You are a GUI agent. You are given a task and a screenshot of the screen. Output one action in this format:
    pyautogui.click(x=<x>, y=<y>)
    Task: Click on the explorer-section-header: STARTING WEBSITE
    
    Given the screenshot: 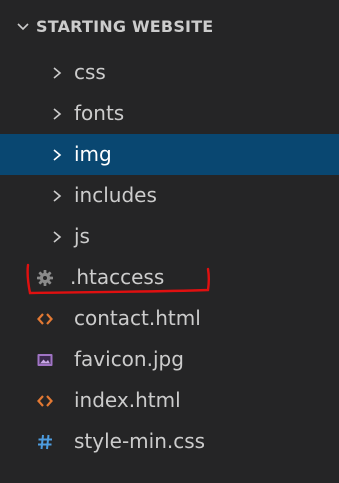 What is the action you would take?
    pyautogui.click(x=169, y=26)
    